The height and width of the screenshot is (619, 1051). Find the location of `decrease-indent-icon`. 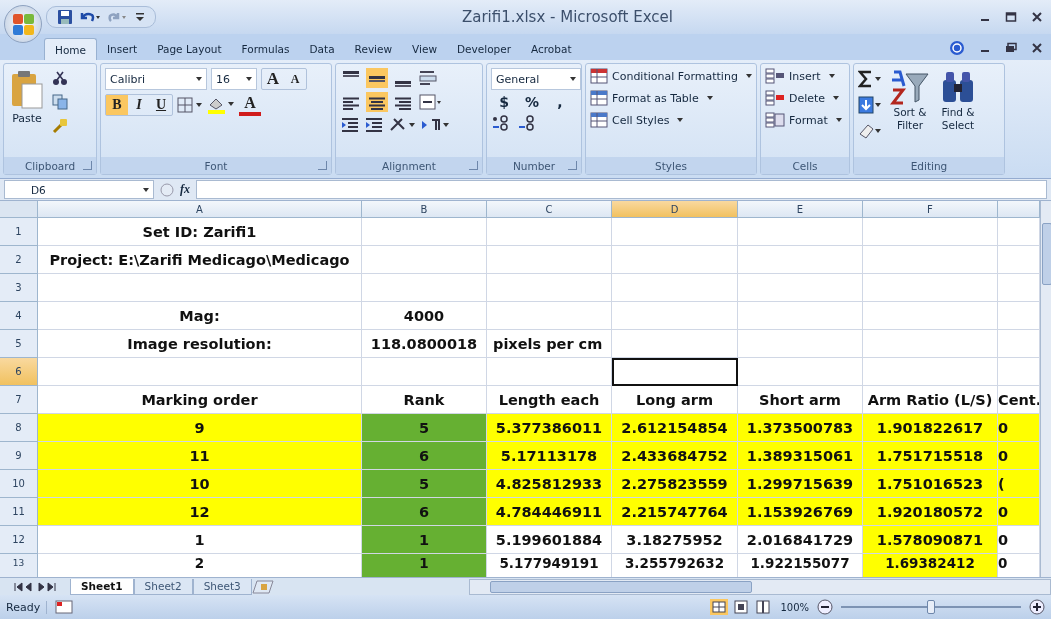

decrease-indent-icon is located at coordinates (350, 125).